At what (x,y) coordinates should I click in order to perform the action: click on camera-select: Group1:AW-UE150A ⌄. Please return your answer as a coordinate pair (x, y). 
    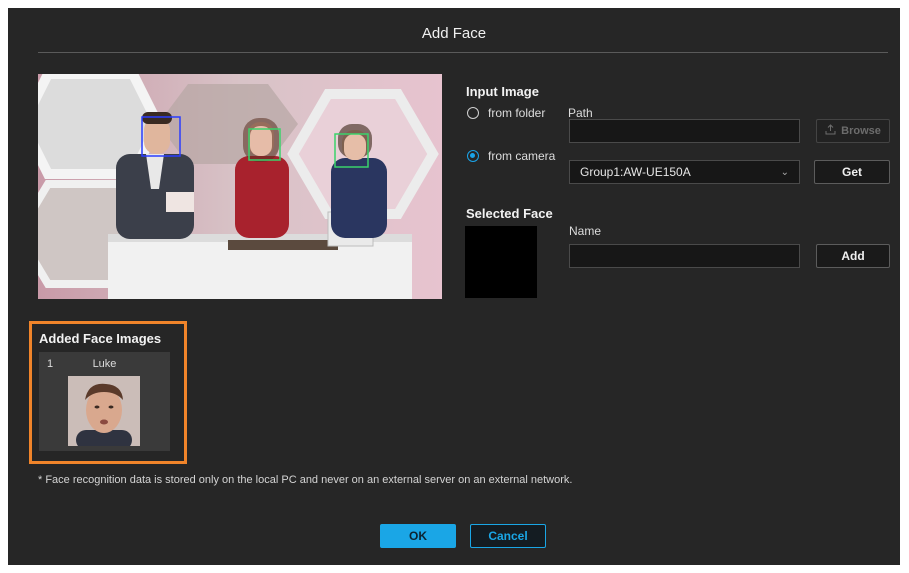
    Looking at the image, I should click on (684, 172).